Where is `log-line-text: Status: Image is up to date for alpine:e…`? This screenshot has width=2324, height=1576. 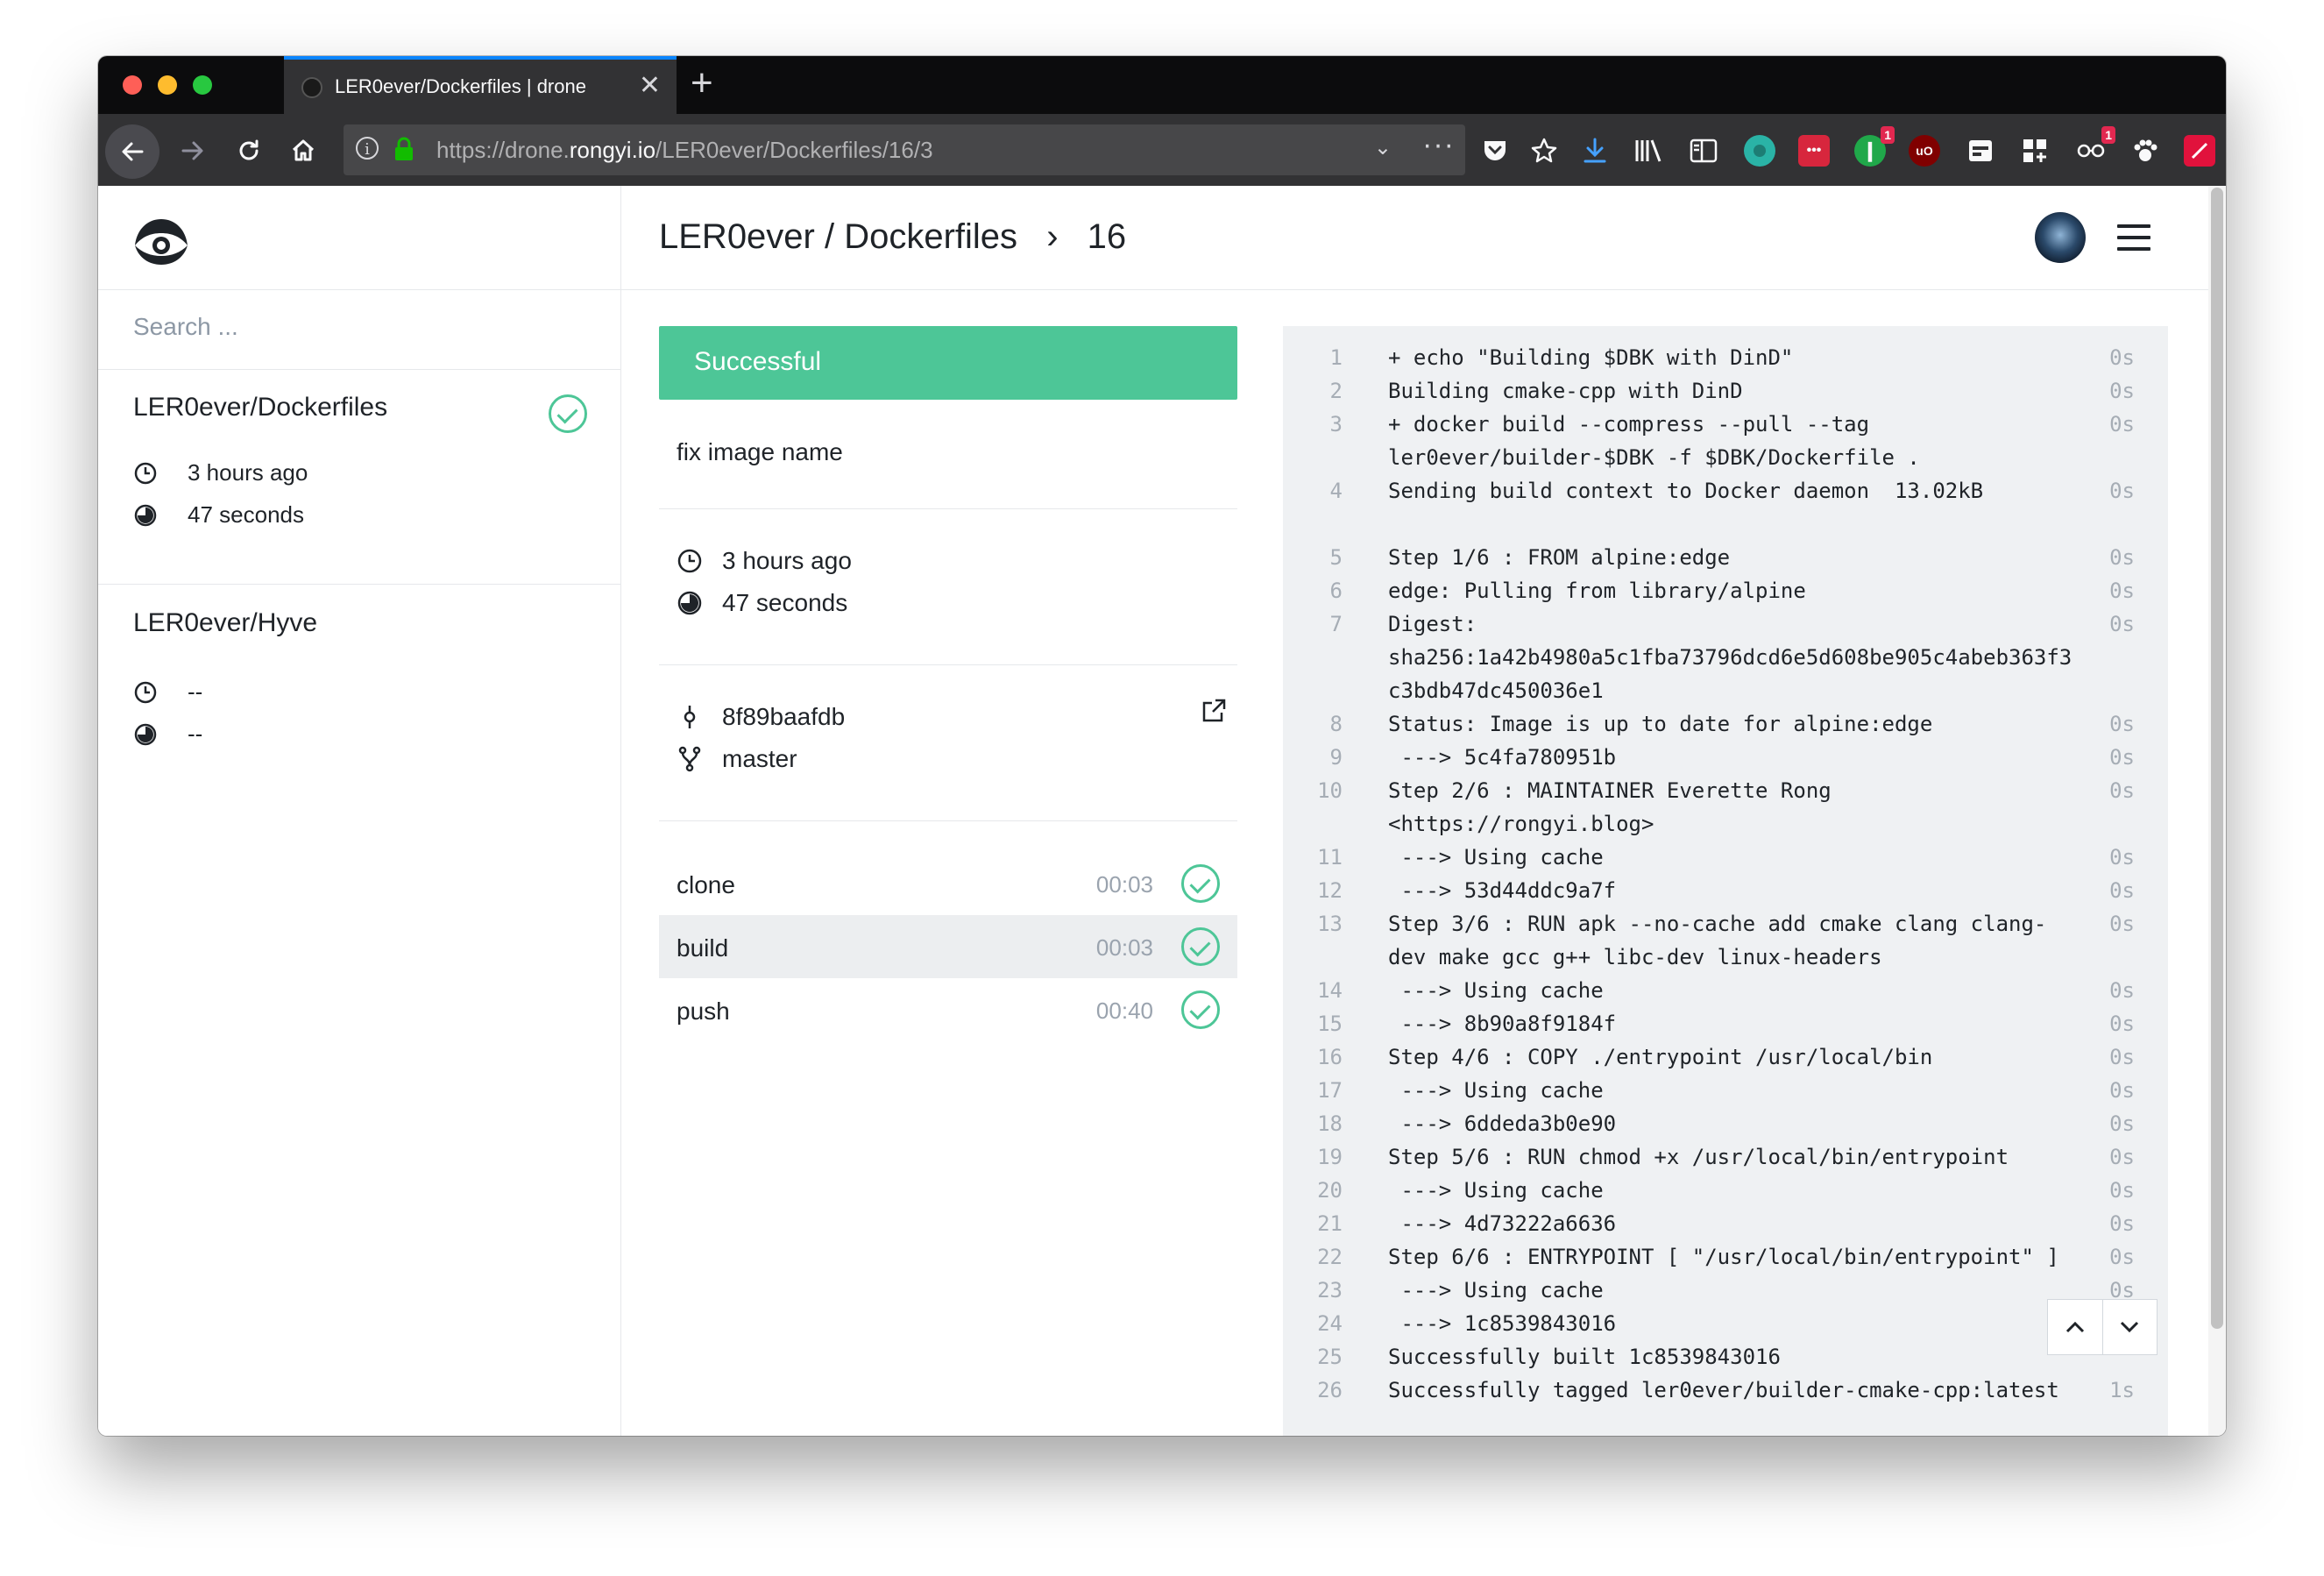
log-line-text: Status: Image is up to date for alpine:e… is located at coordinates (1660, 724).